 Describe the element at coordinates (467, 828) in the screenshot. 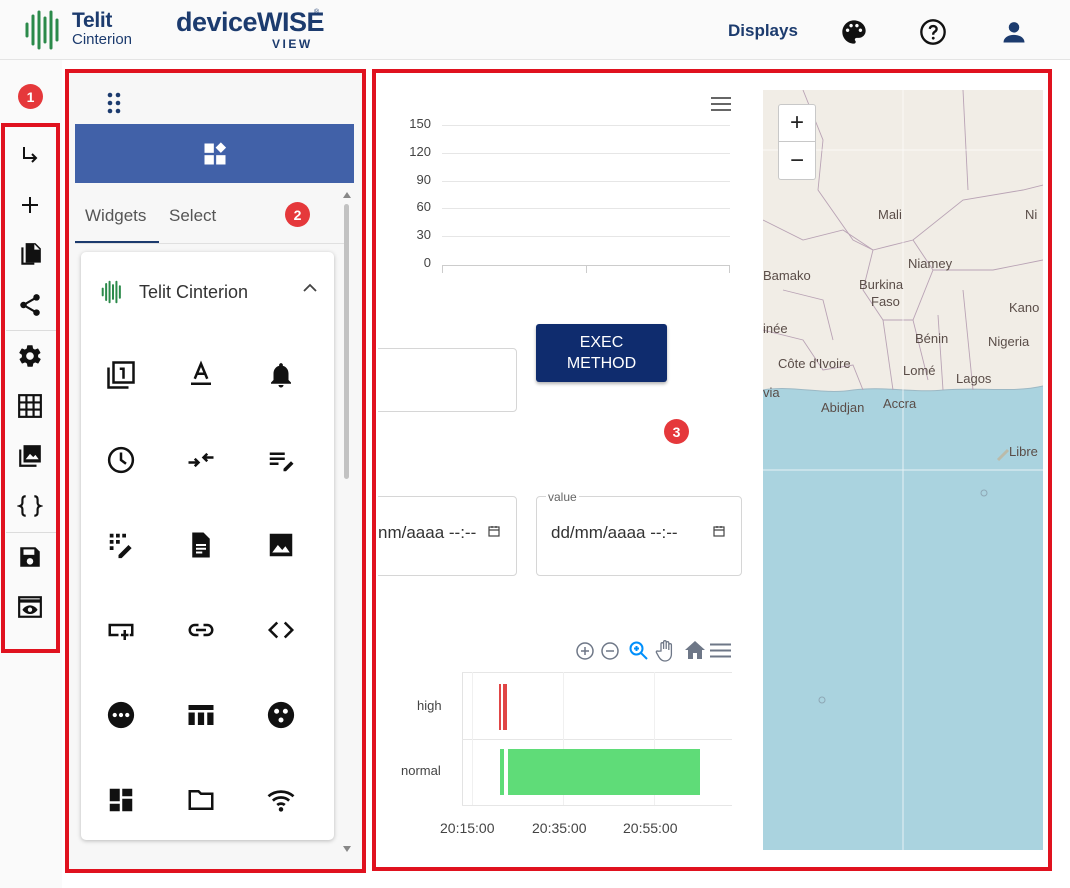

I see `x-tick-label: 20:15:00` at that location.